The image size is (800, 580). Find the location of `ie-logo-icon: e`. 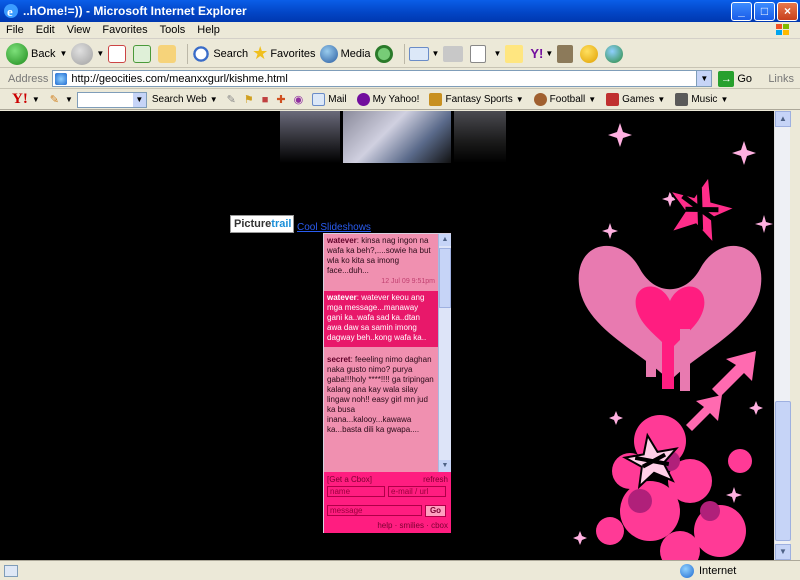

ie-logo-icon: e is located at coordinates (11, 11).